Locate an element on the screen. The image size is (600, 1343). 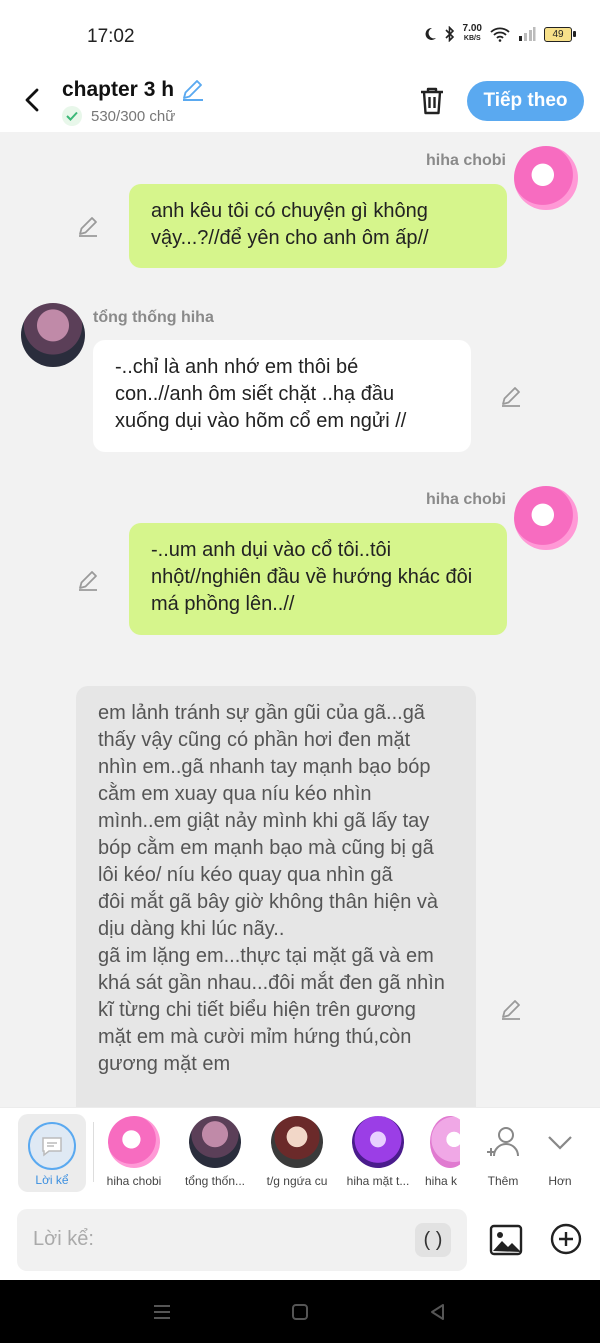
back-nav-icon is located at coordinates (438, 1312).